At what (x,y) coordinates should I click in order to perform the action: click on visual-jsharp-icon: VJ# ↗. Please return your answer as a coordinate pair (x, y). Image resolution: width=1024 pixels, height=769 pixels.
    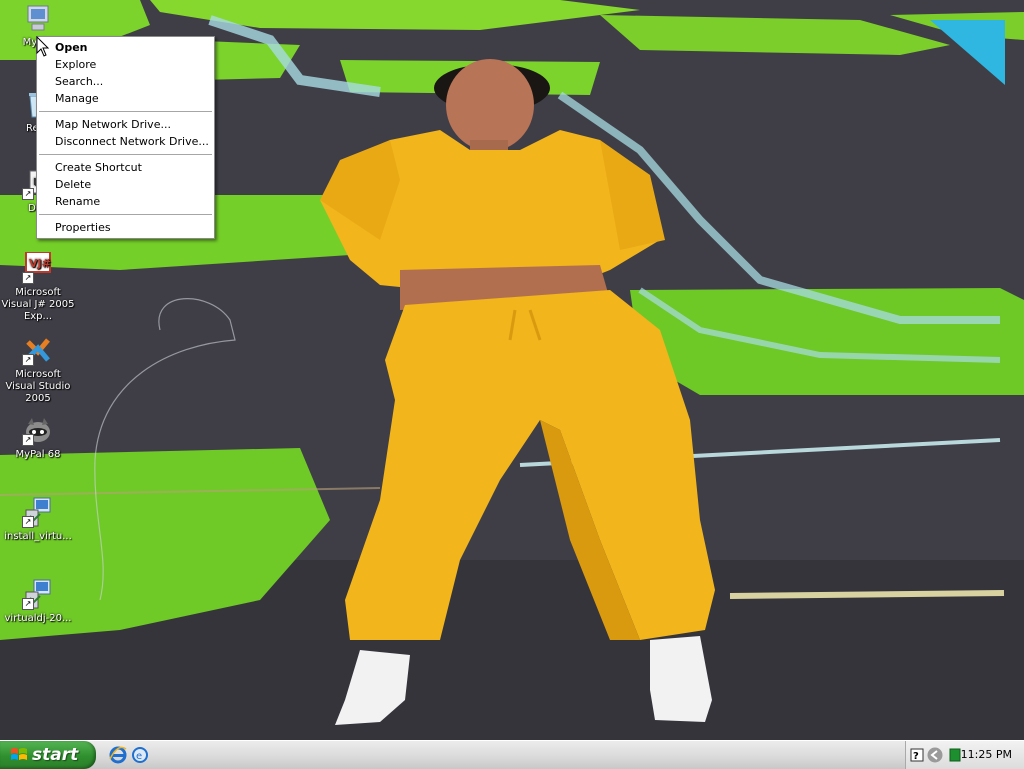
    Looking at the image, I should click on (38, 268).